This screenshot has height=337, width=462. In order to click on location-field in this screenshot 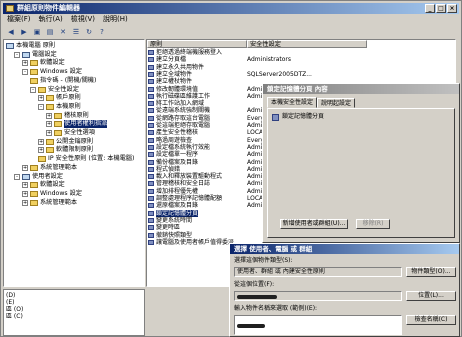, I will do `click(318, 296)`.